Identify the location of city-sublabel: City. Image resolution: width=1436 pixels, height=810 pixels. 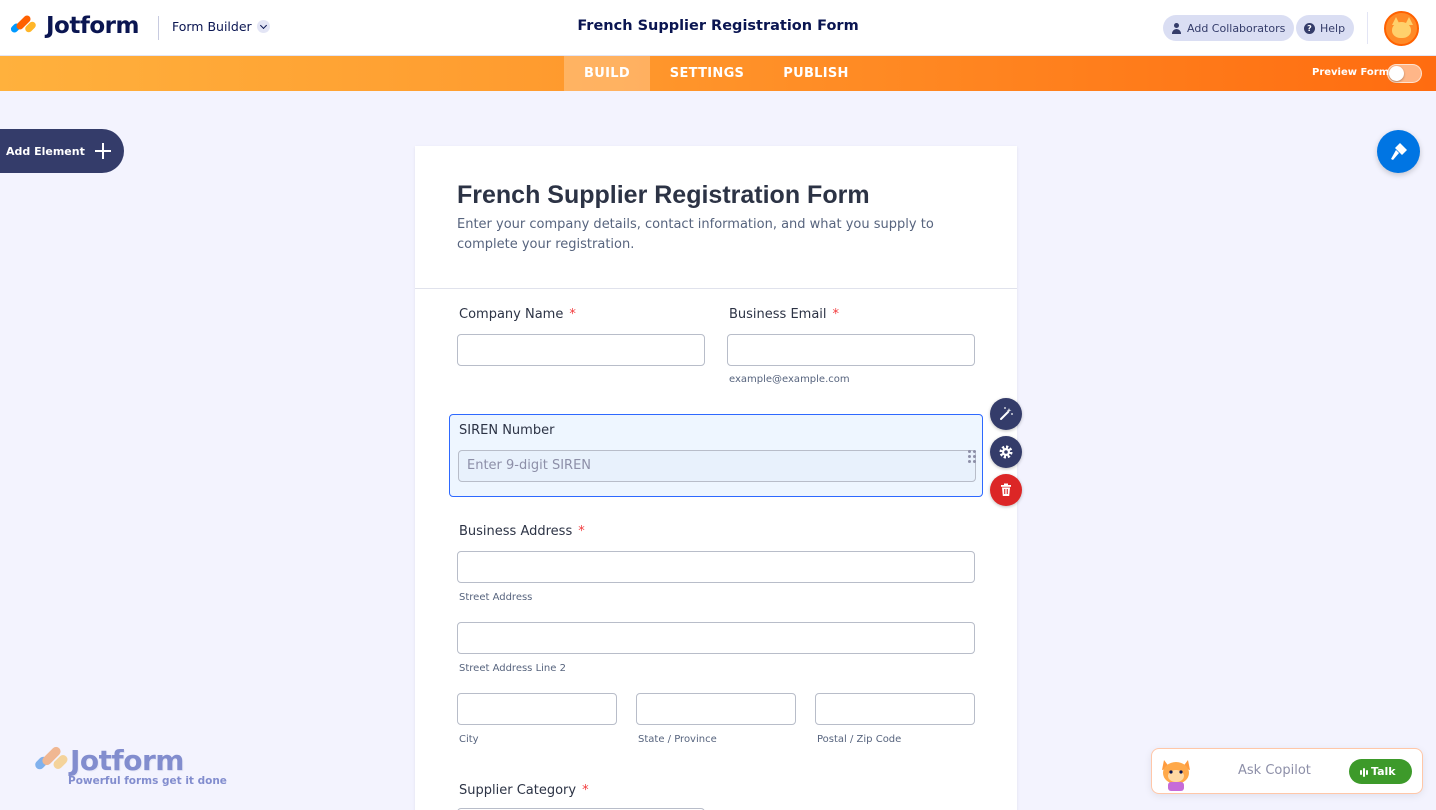
(469, 739).